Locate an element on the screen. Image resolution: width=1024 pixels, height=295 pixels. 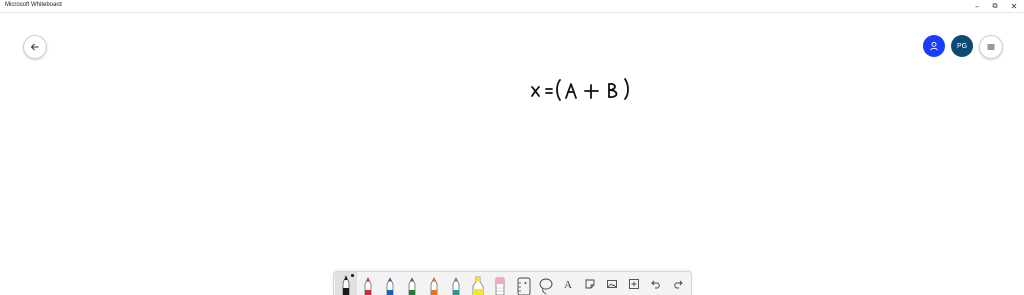
text-icon: A is located at coordinates (568, 284).